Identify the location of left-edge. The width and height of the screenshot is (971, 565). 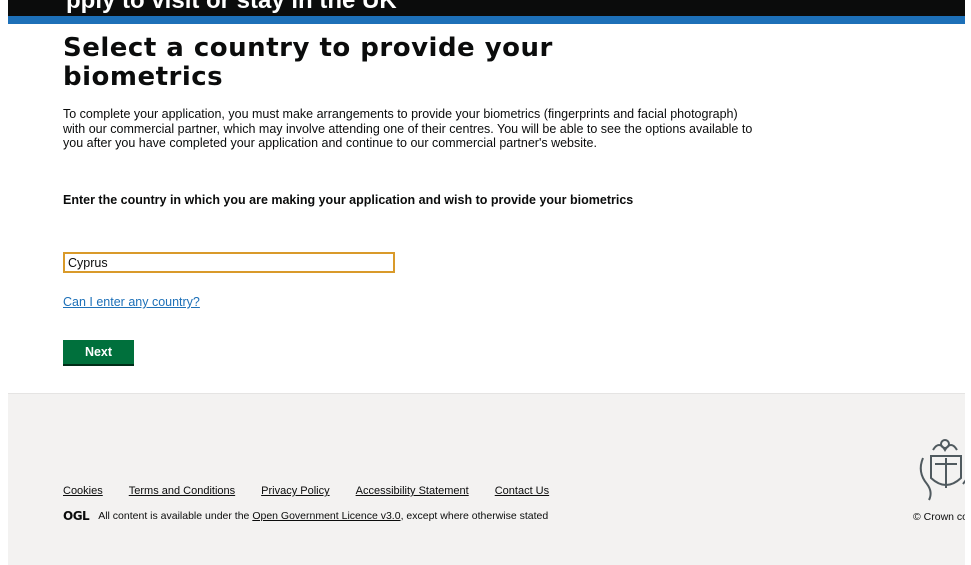
(4, 282).